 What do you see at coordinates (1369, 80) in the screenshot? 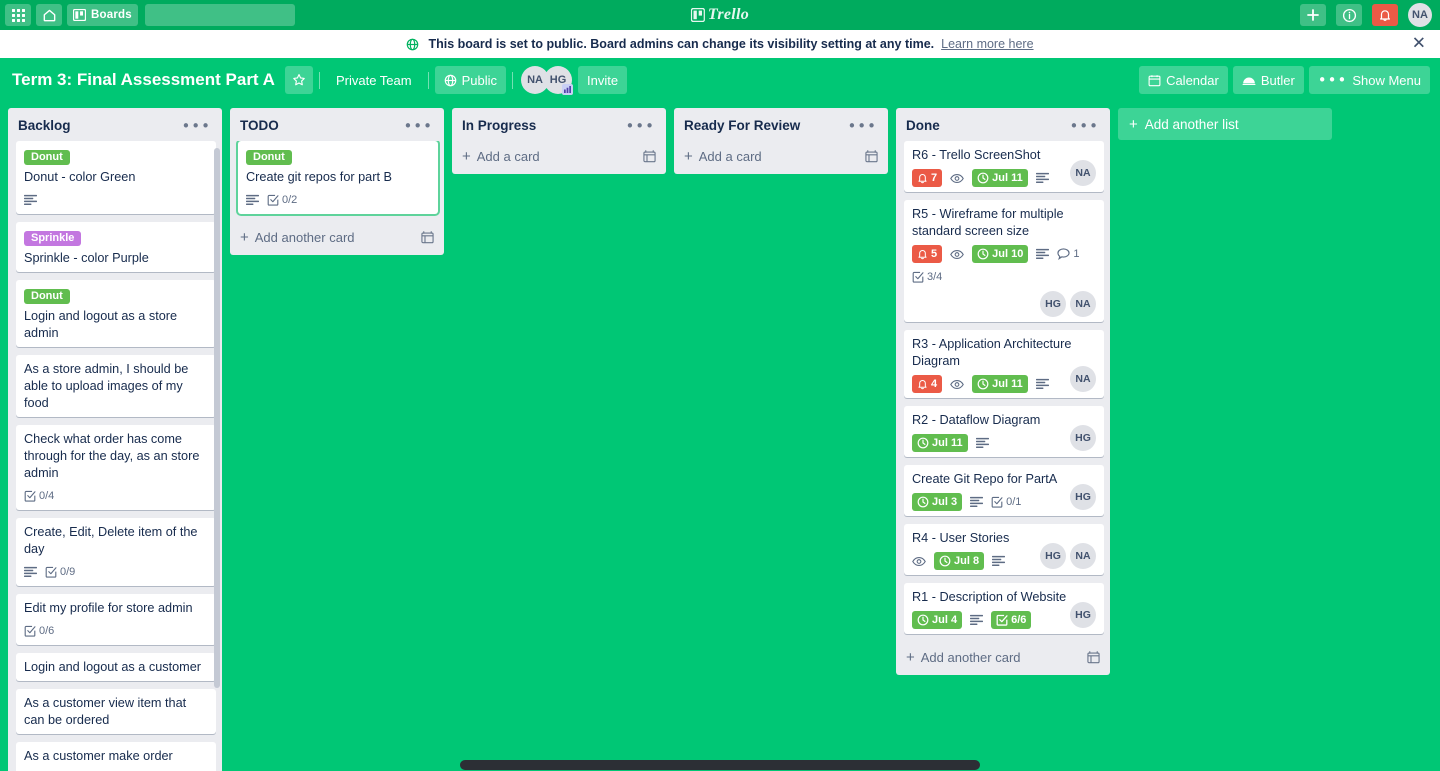
I see `show-menu-button: ••• Show Menu` at bounding box center [1369, 80].